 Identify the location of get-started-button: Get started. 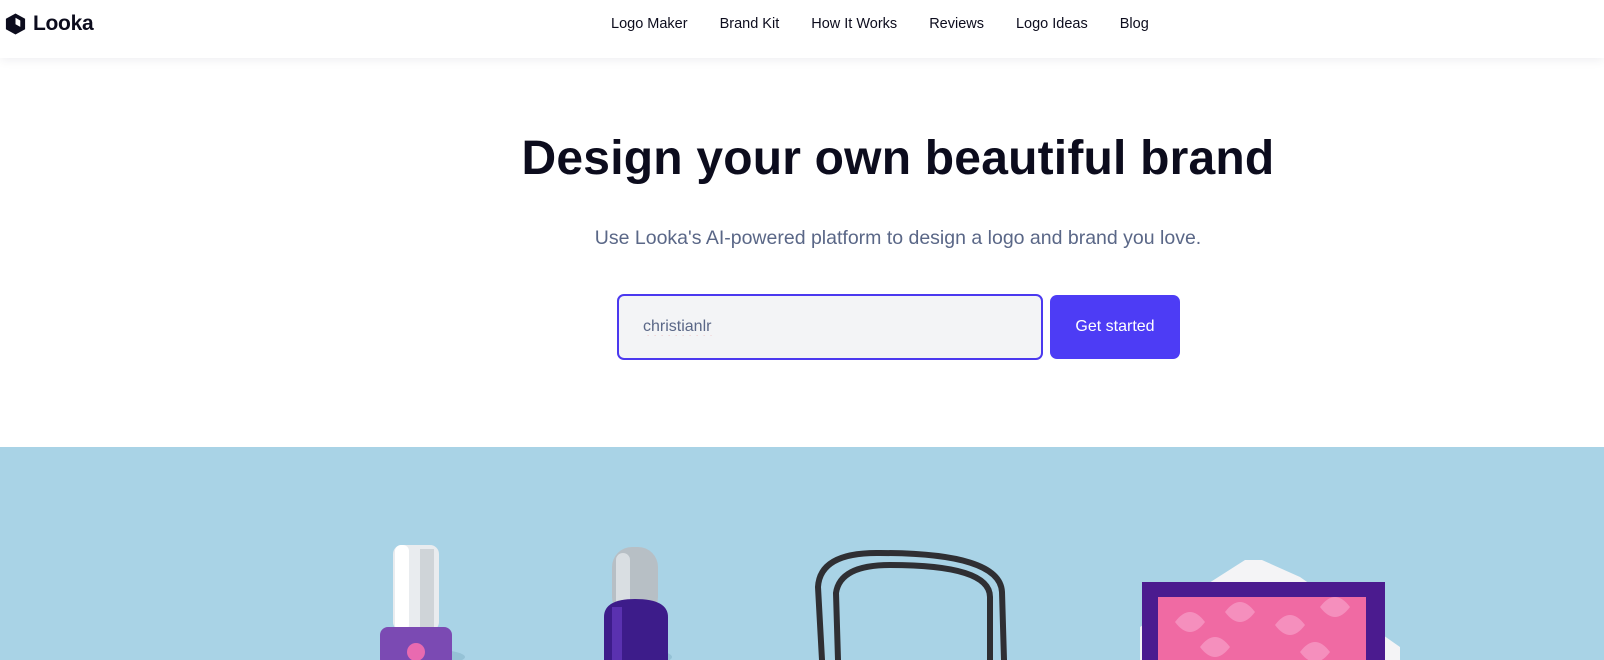
(1115, 327).